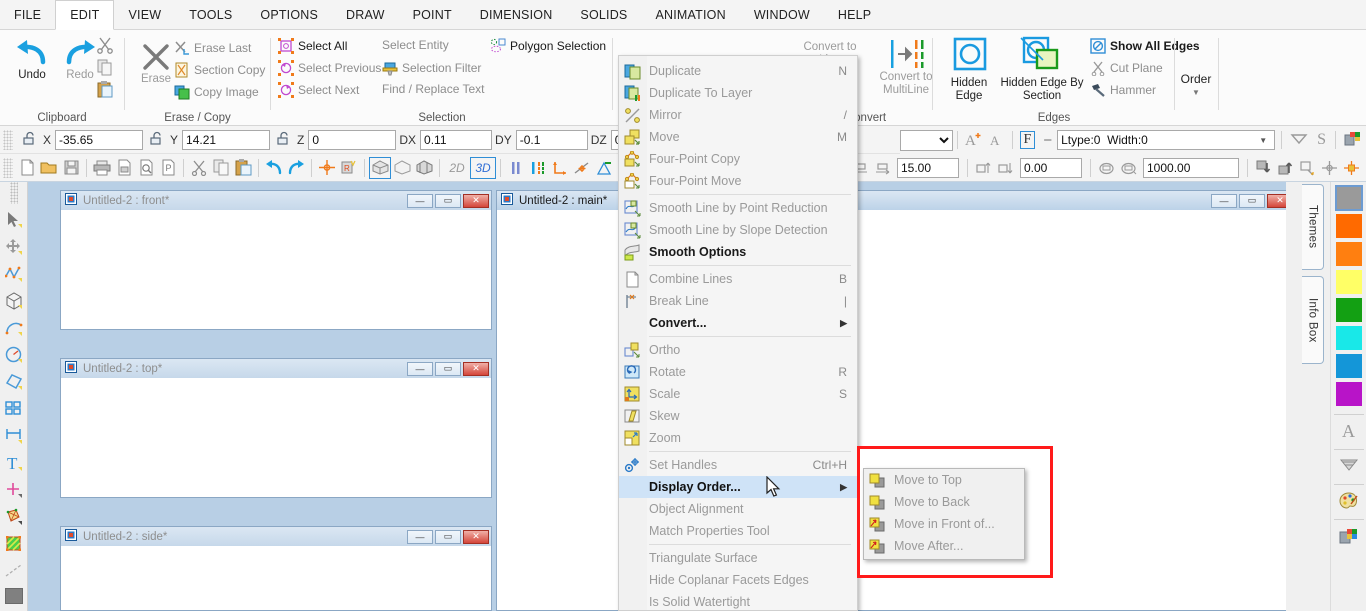  Describe the element at coordinates (983, 168) in the screenshot. I see `elev-up-button` at that location.